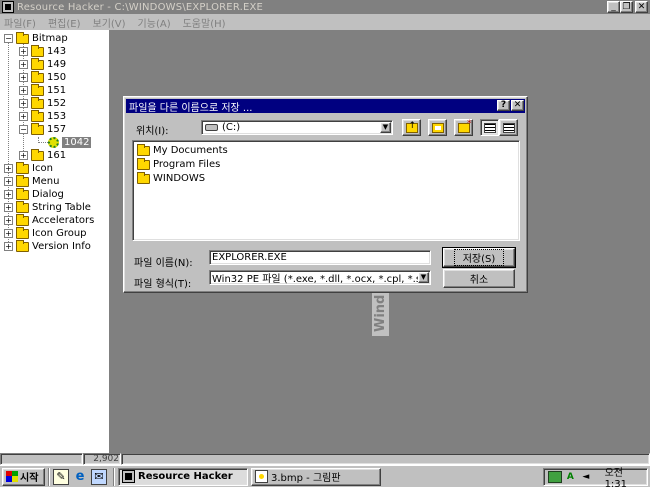 The width and height of the screenshot is (650, 487). I want to click on file-list: My Documents Program Files WINDOWS, so click(326, 190).